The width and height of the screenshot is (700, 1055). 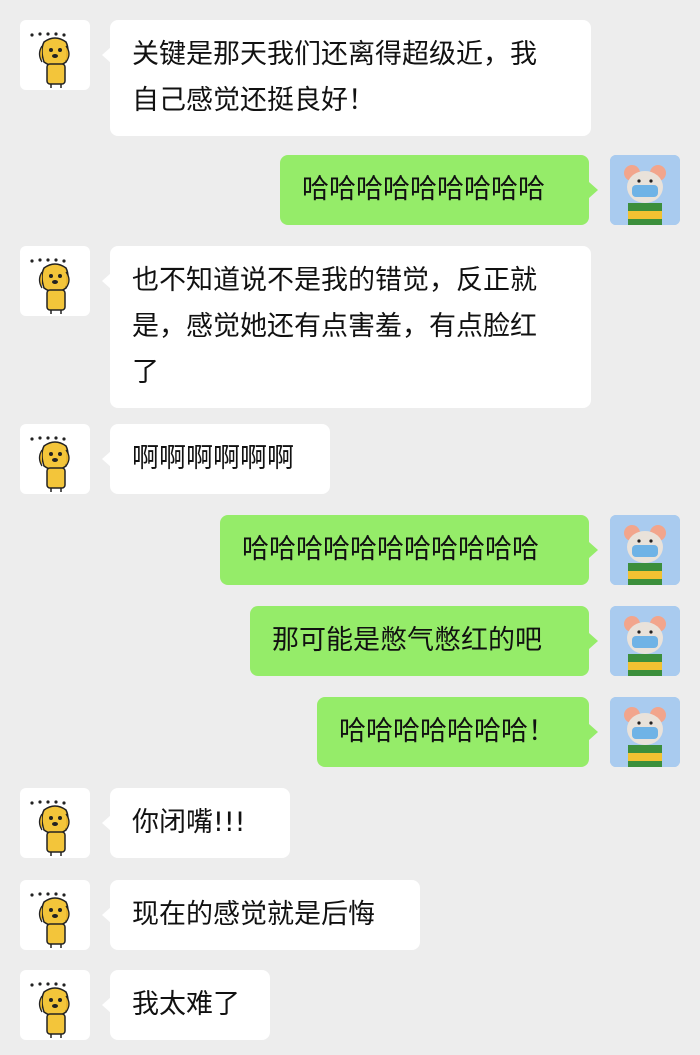 What do you see at coordinates (265, 915) in the screenshot?
I see `message-bubble-incoming: 现在的感觉就是后悔` at bounding box center [265, 915].